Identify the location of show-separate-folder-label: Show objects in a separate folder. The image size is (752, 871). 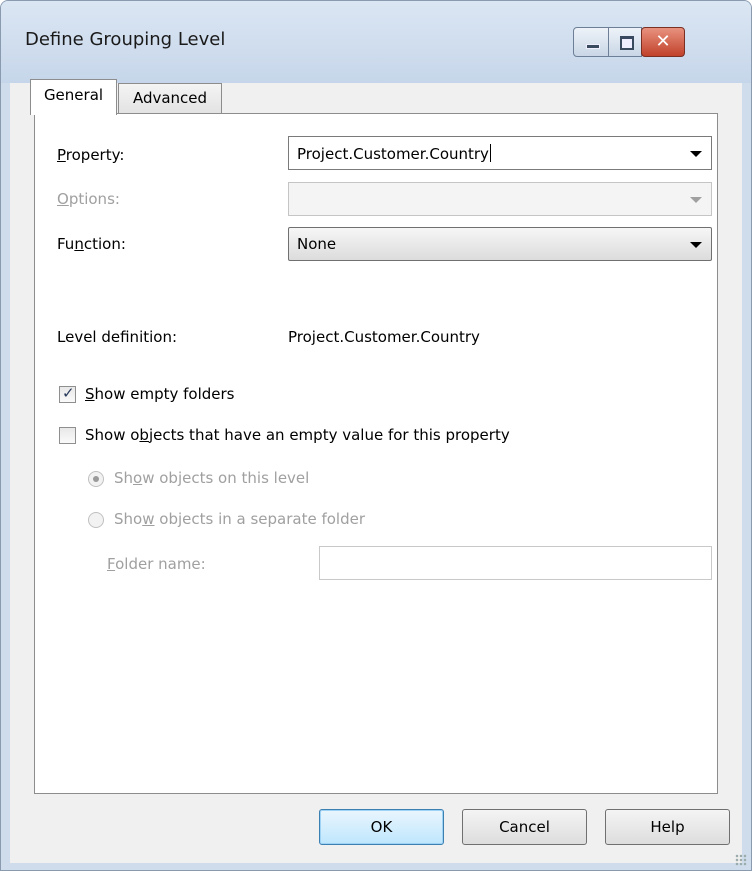
(239, 519).